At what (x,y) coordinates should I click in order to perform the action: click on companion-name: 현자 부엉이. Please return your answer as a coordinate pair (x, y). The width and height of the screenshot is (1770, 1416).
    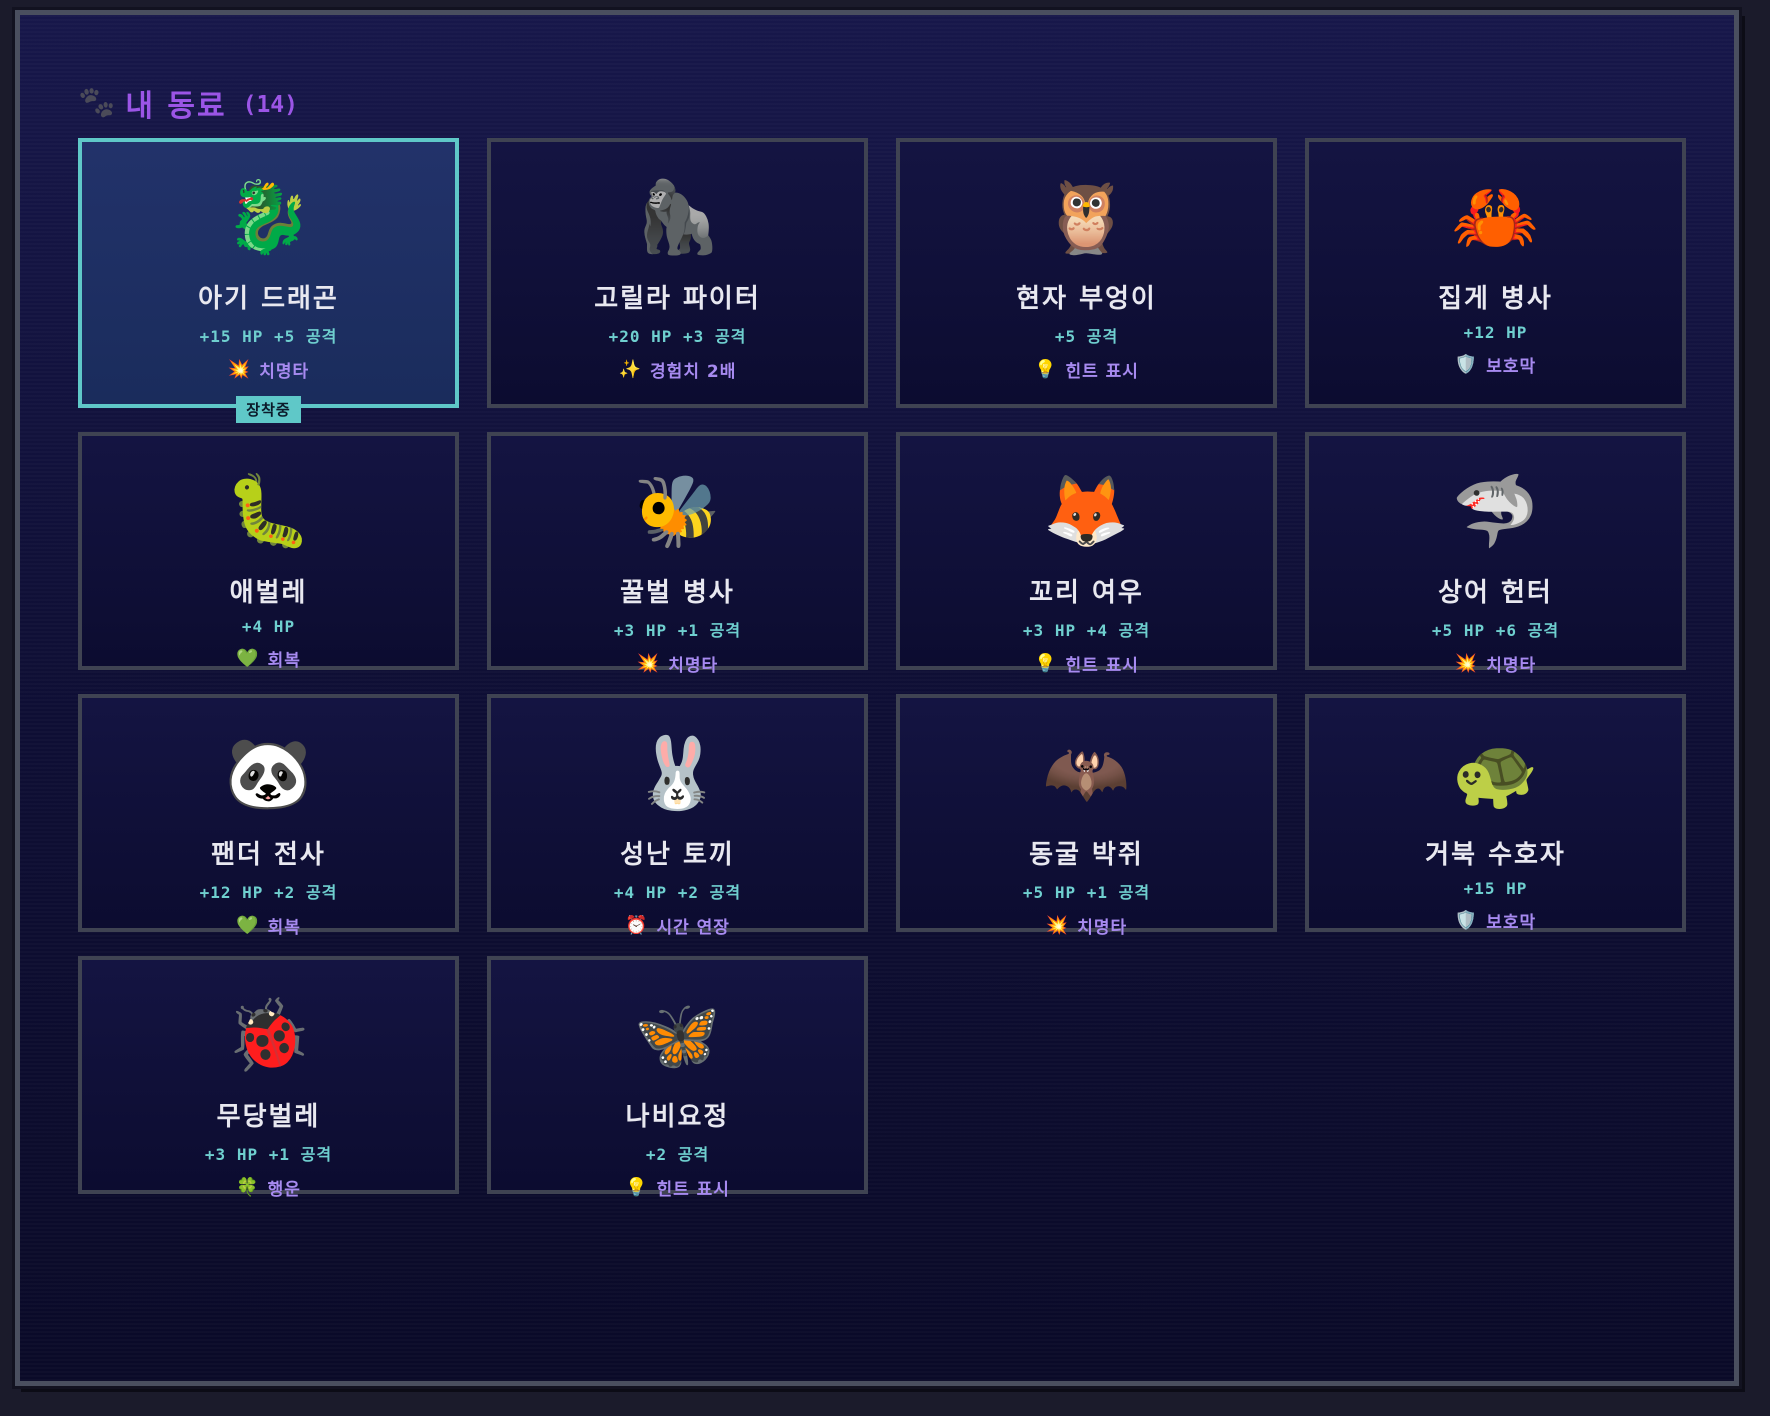
    Looking at the image, I should click on (1086, 299).